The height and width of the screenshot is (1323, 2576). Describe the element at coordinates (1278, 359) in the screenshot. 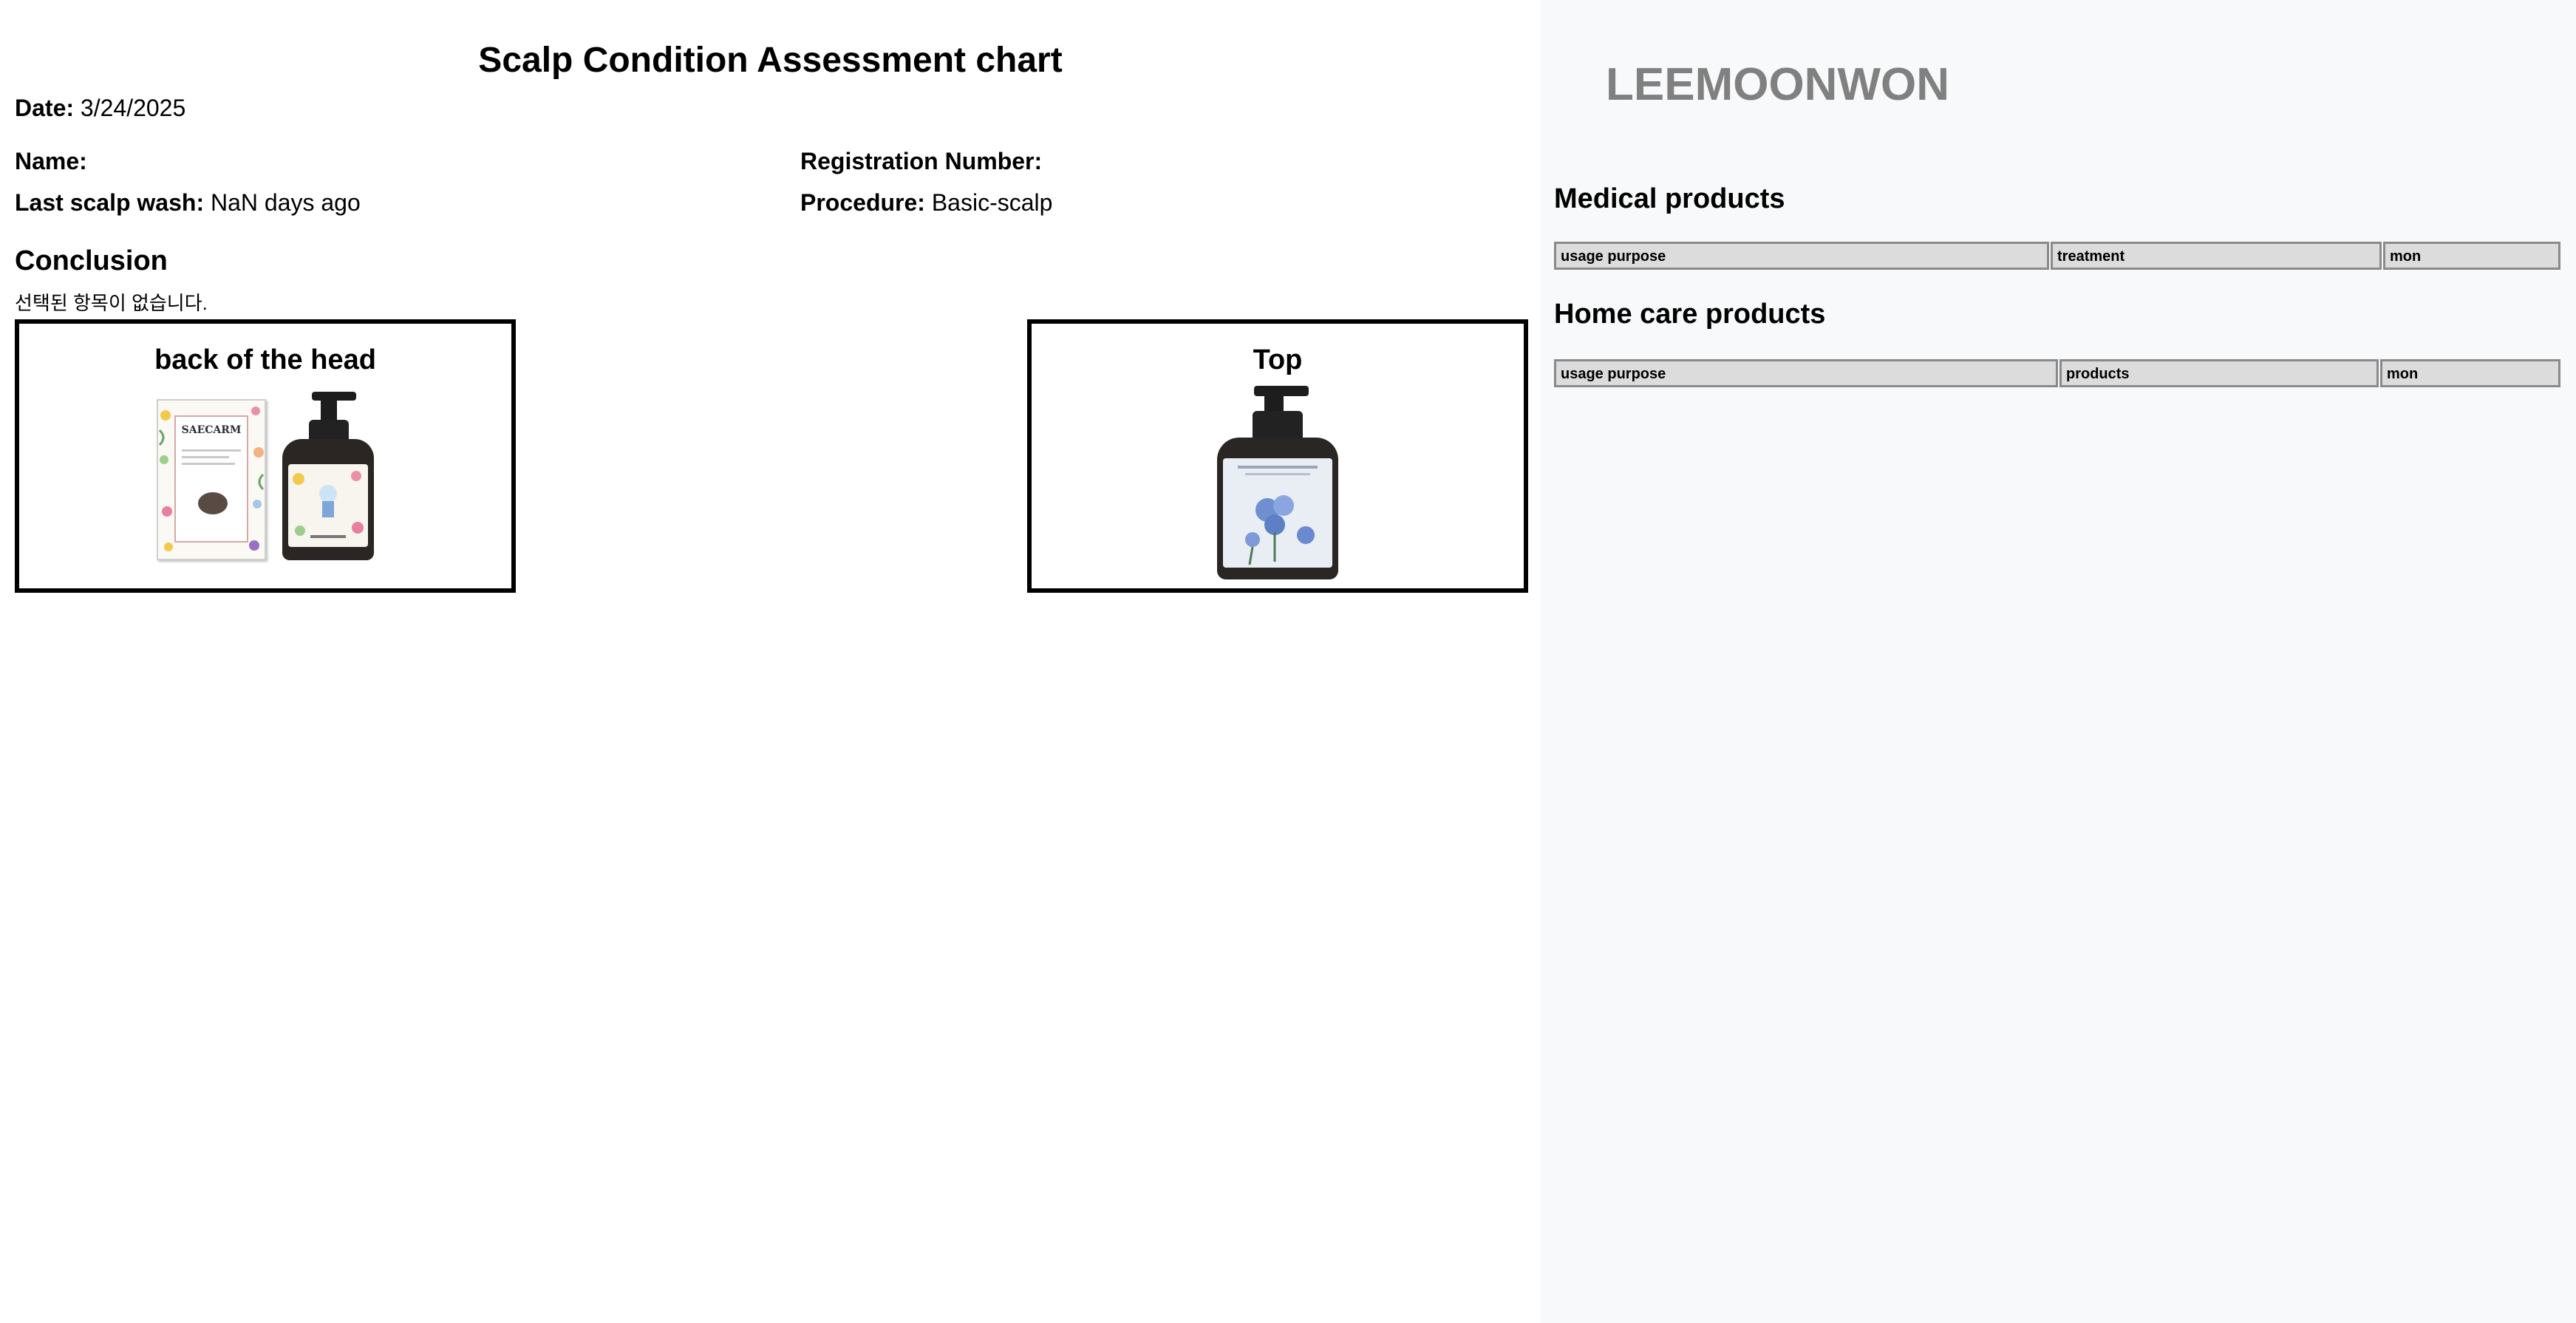

I see `region-title: Top` at that location.